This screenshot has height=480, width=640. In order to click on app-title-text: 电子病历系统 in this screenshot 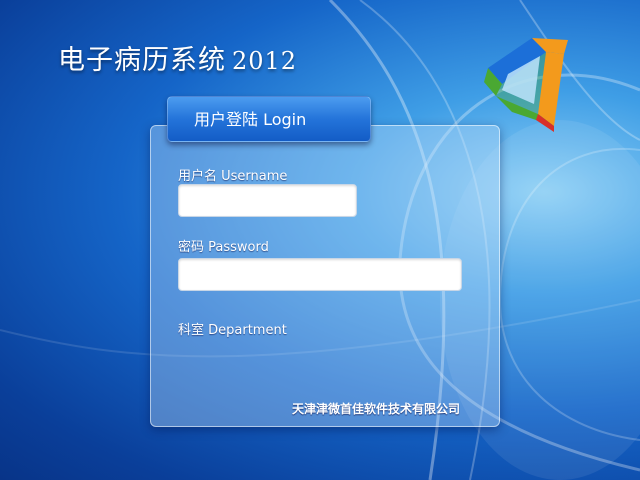, I will do `click(142, 60)`.